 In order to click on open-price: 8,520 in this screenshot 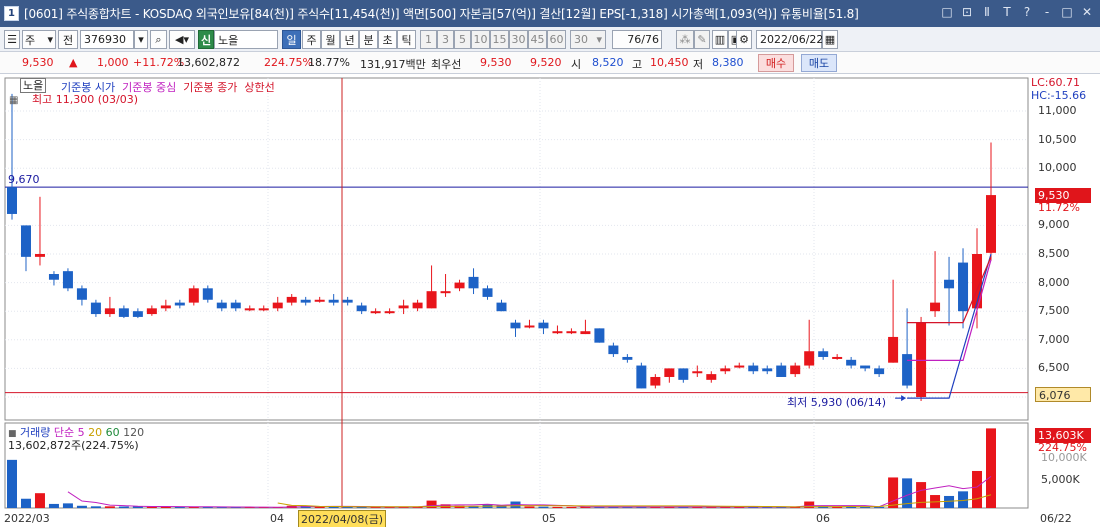, I will do `click(608, 62)`.